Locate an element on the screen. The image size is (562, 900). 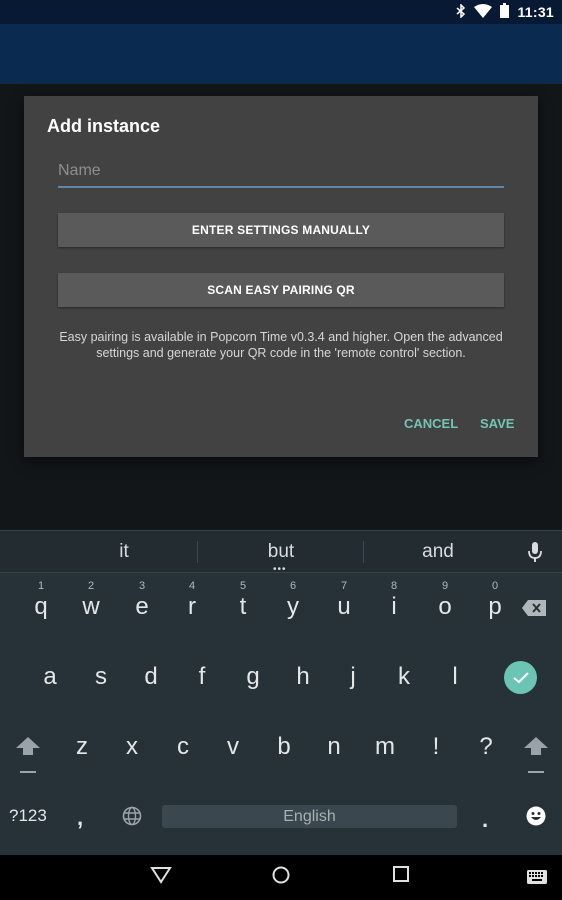
key-question: ? is located at coordinates (486, 747).